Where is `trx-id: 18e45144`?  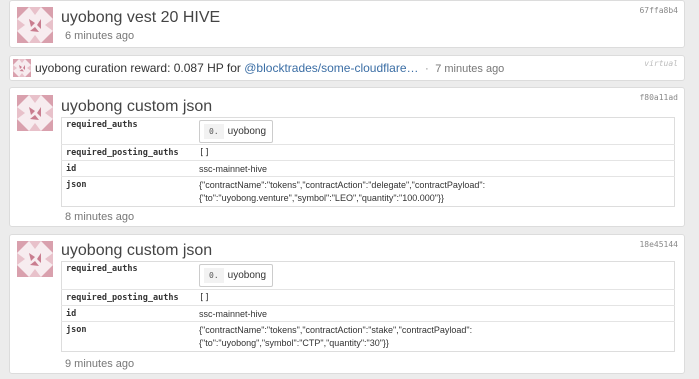 trx-id: 18e45144 is located at coordinates (658, 244).